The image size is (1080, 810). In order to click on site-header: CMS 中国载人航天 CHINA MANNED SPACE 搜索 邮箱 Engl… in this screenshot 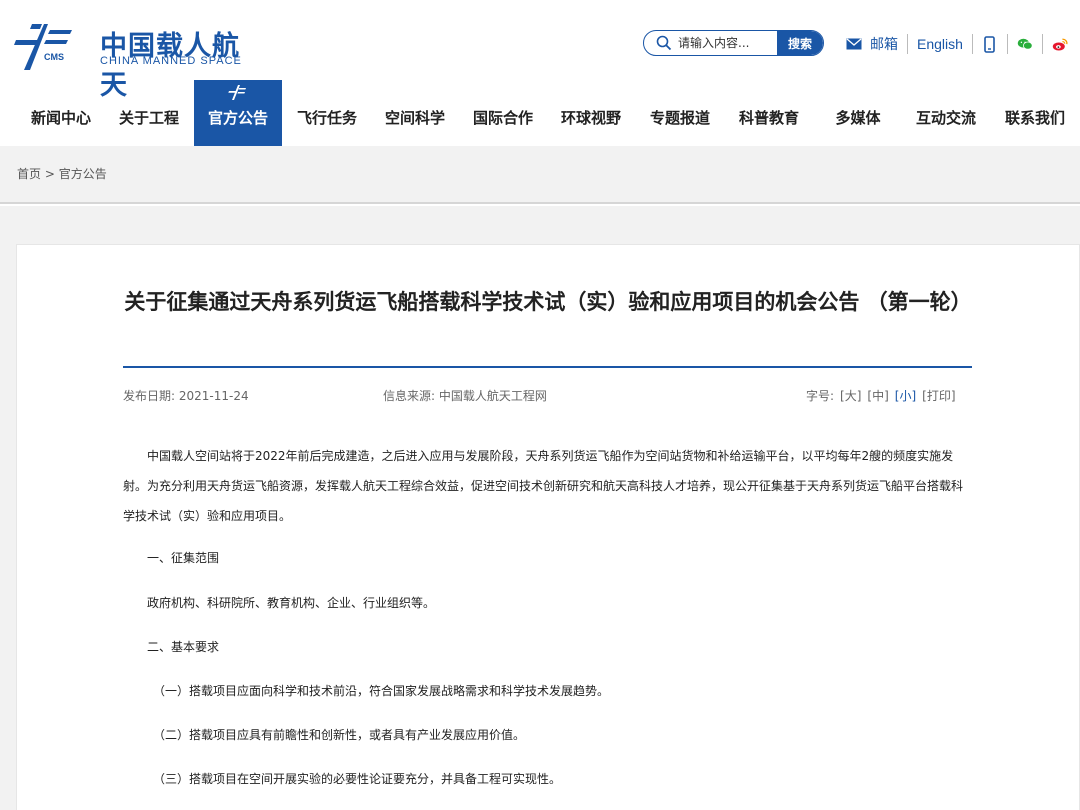, I will do `click(540, 50)`.